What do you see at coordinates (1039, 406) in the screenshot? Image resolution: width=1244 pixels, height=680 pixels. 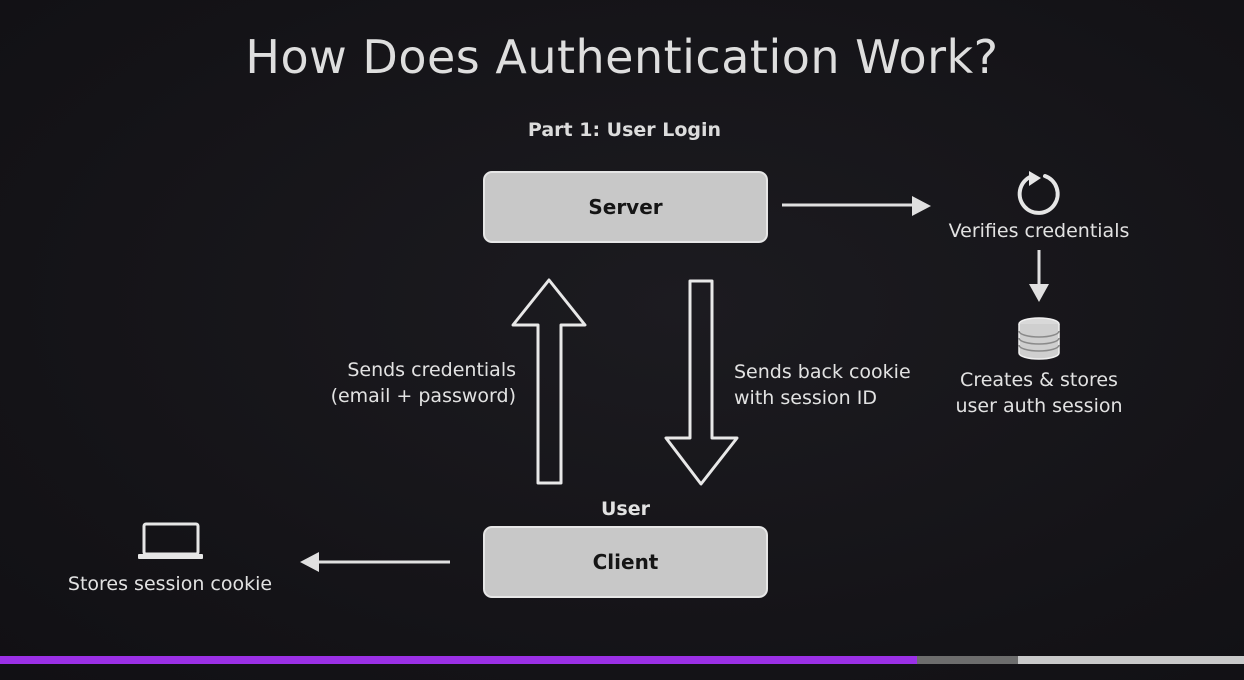 I see `creates-session-line-2: user auth session` at bounding box center [1039, 406].